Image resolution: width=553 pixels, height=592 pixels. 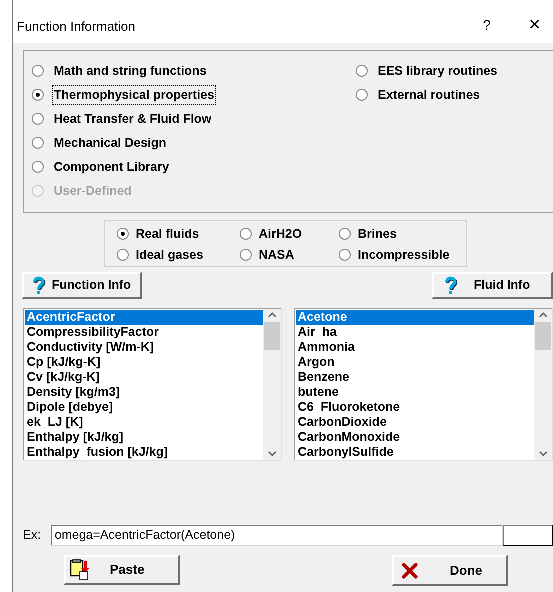 What do you see at coordinates (415, 437) in the screenshot?
I see `list-item: CarbonMonoxide` at bounding box center [415, 437].